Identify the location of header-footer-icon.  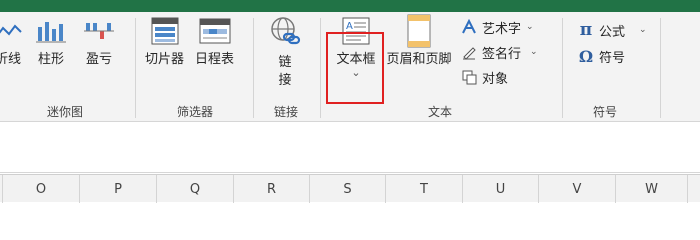
(419, 31).